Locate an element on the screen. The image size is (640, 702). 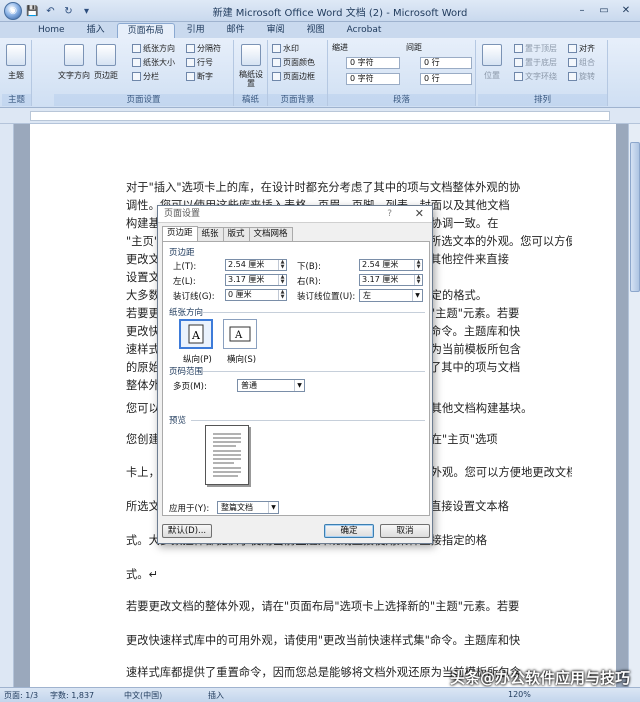
tab-page-layout: 页面布局 is located at coordinates (145, 30).